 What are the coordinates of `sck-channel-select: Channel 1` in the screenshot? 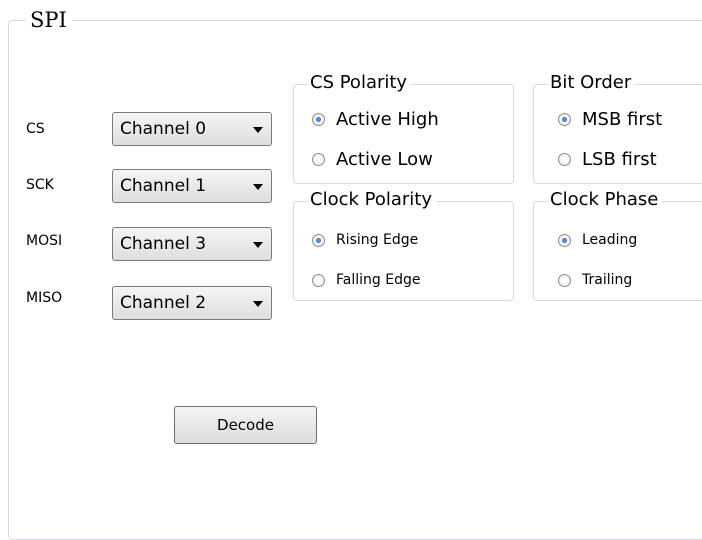 It's located at (192, 186).